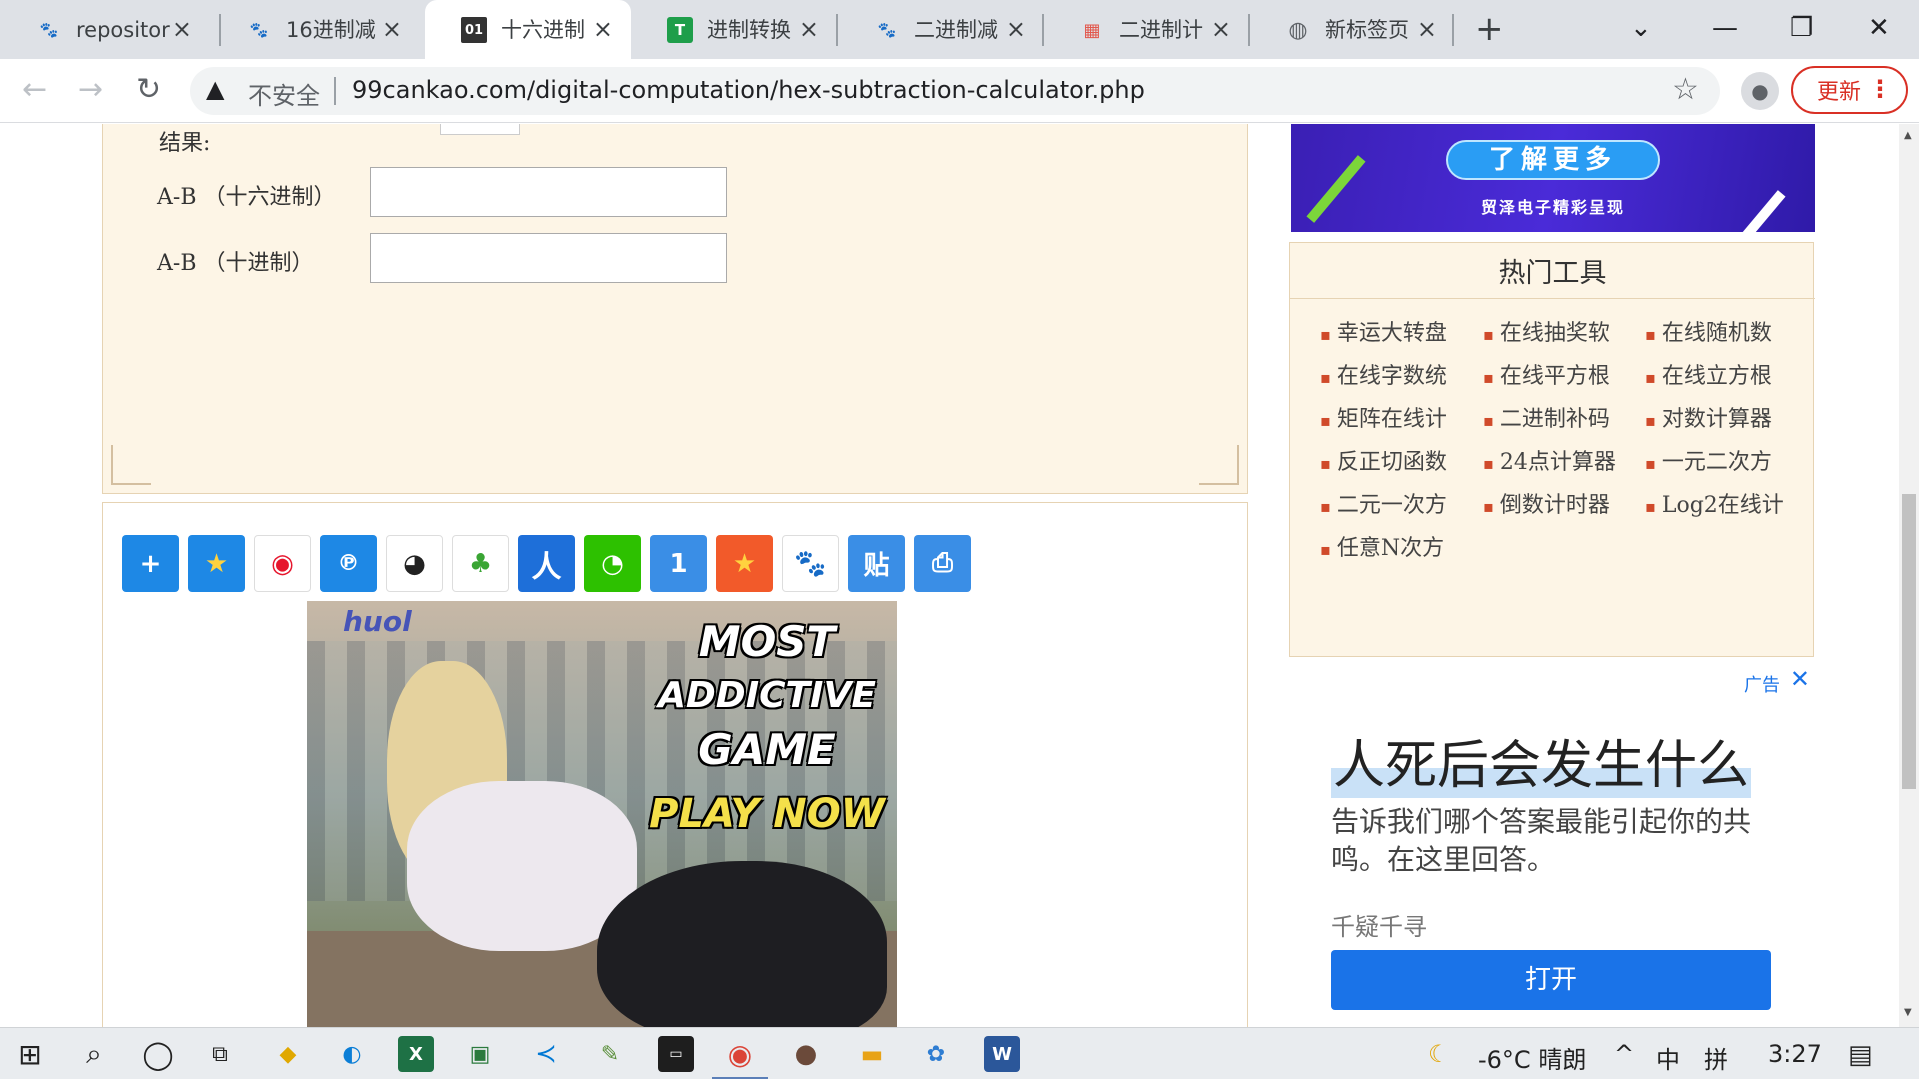  I want to click on hot-tool-link: ▪ 任意N次方, so click(1395, 546).